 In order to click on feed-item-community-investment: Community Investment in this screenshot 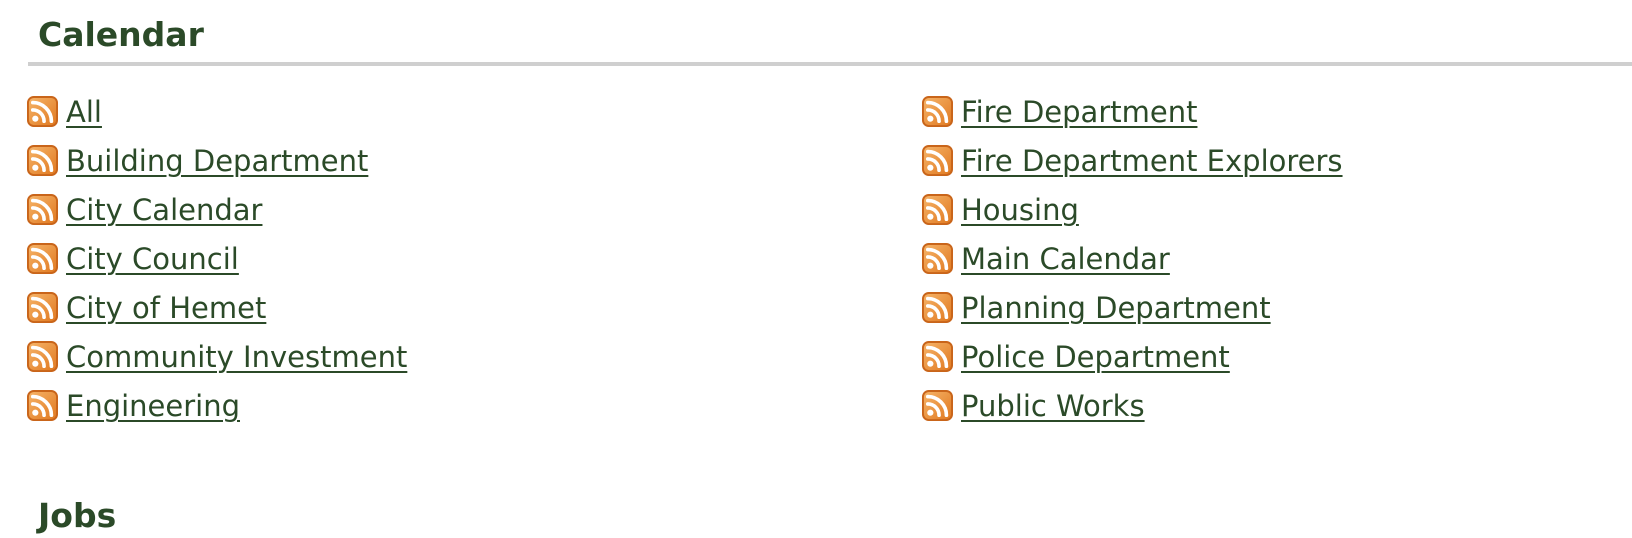, I will do `click(217, 362)`.